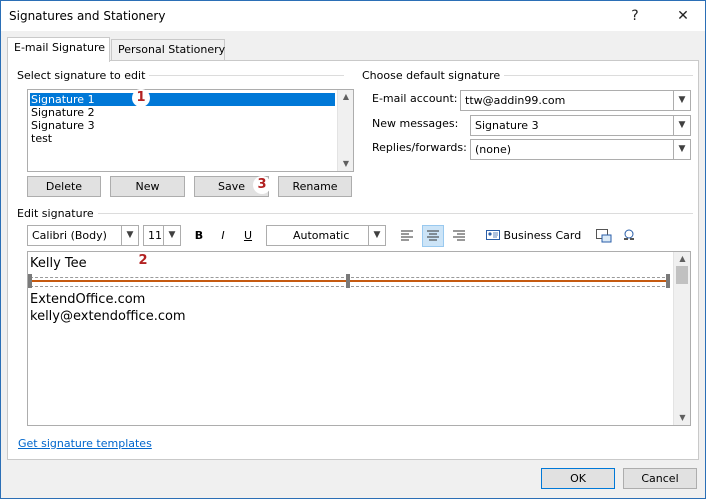  Describe the element at coordinates (223, 236) in the screenshot. I see `italic-button: I` at that location.